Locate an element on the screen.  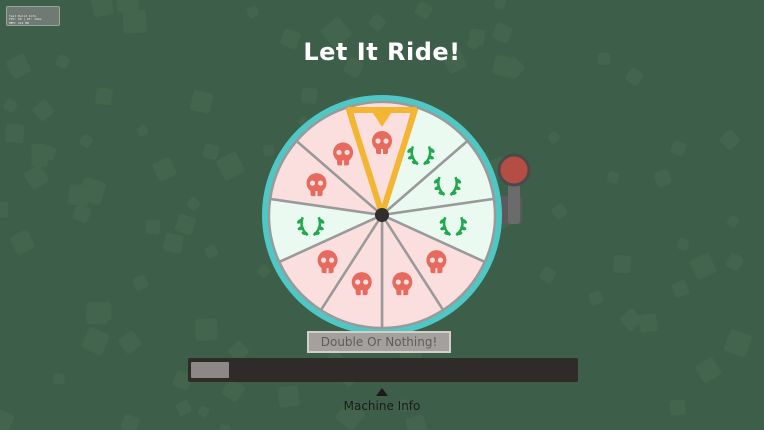
wheel-hub is located at coordinates (382, 215).